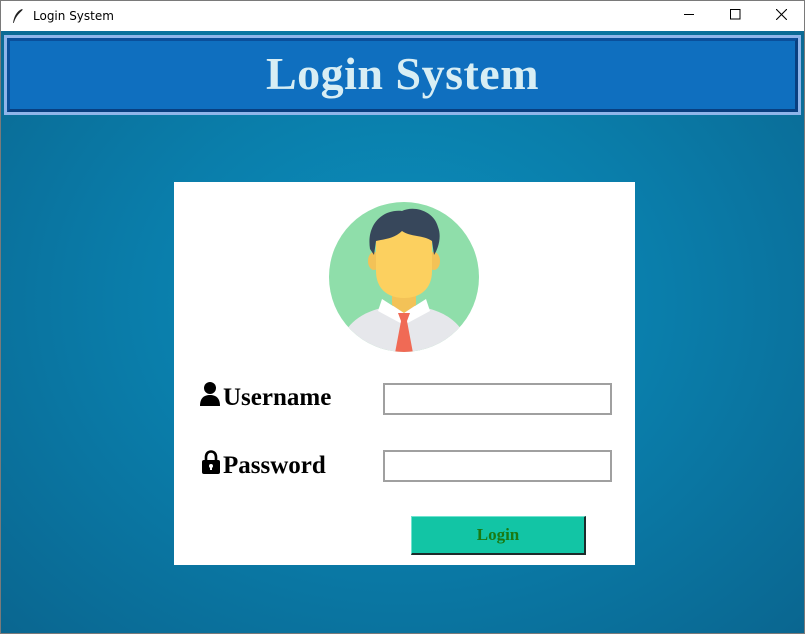 This screenshot has height=634, width=805. I want to click on password-label-group: Password, so click(264, 465).